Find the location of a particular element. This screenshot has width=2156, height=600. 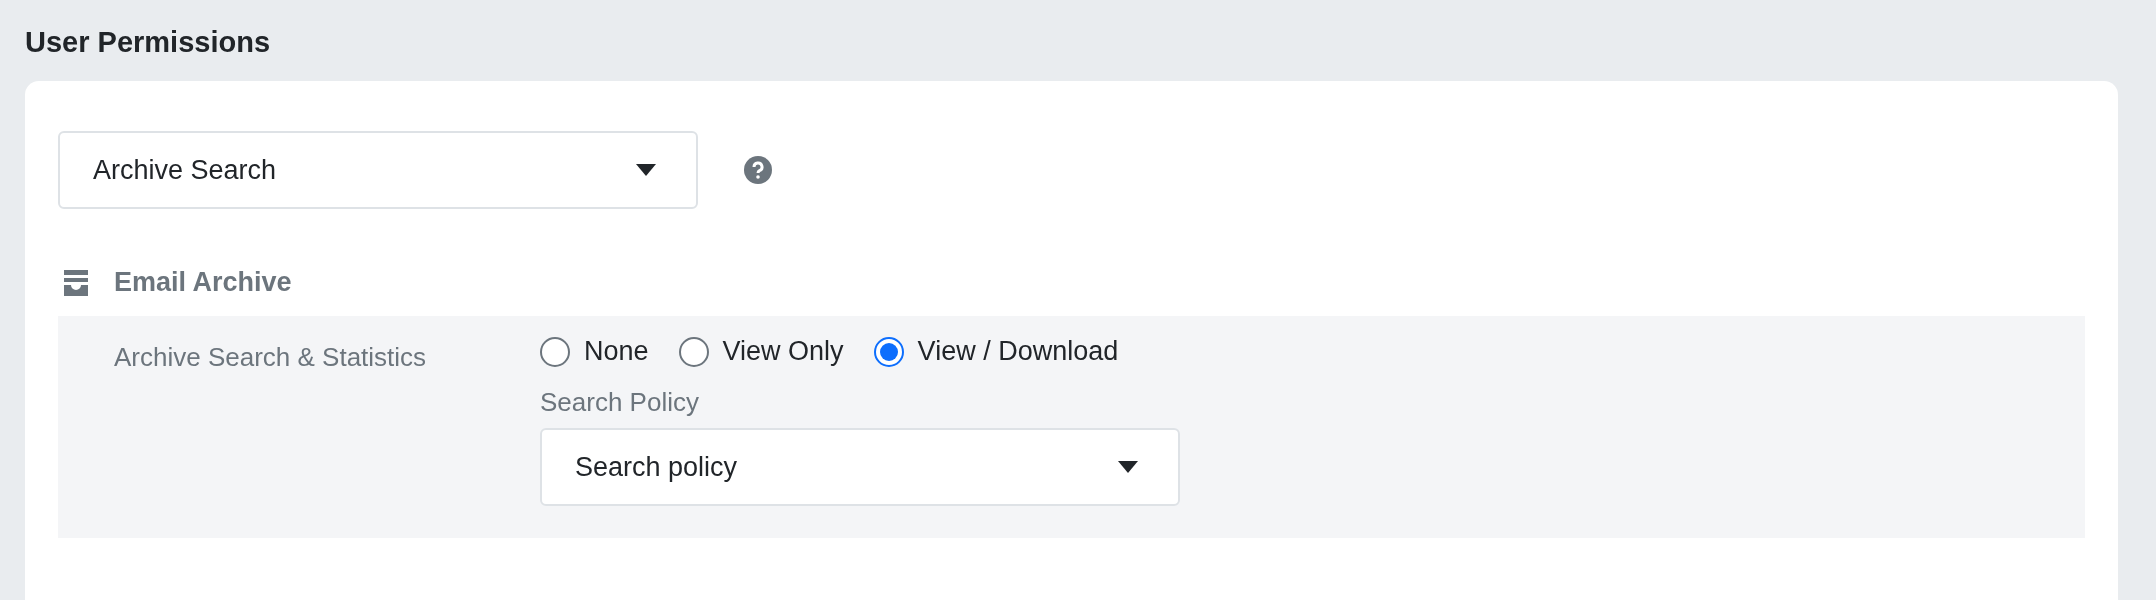

radio-option: View / Download is located at coordinates (996, 351).